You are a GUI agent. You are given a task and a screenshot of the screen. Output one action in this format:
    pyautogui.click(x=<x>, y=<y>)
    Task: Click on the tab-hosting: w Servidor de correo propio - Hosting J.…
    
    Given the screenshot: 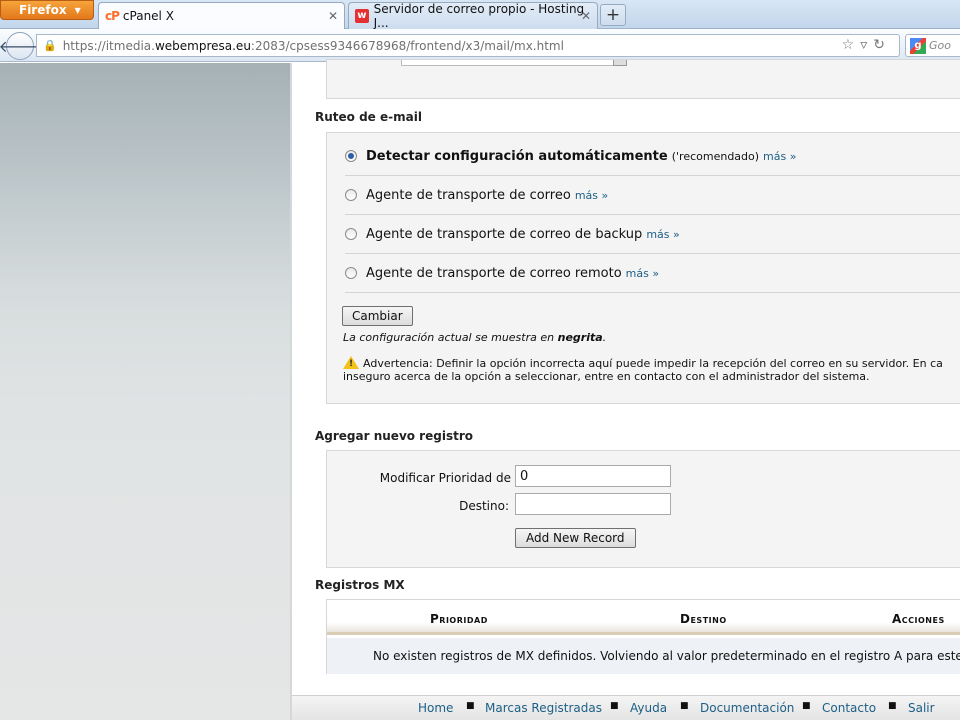 What is the action you would take?
    pyautogui.click(x=473, y=16)
    